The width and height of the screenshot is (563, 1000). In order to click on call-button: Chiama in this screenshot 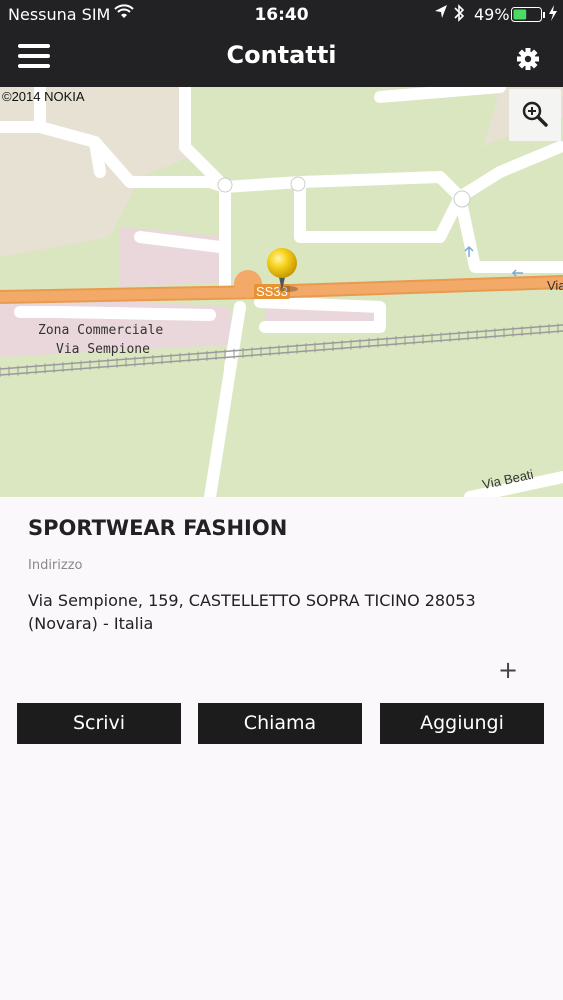, I will do `click(280, 723)`.